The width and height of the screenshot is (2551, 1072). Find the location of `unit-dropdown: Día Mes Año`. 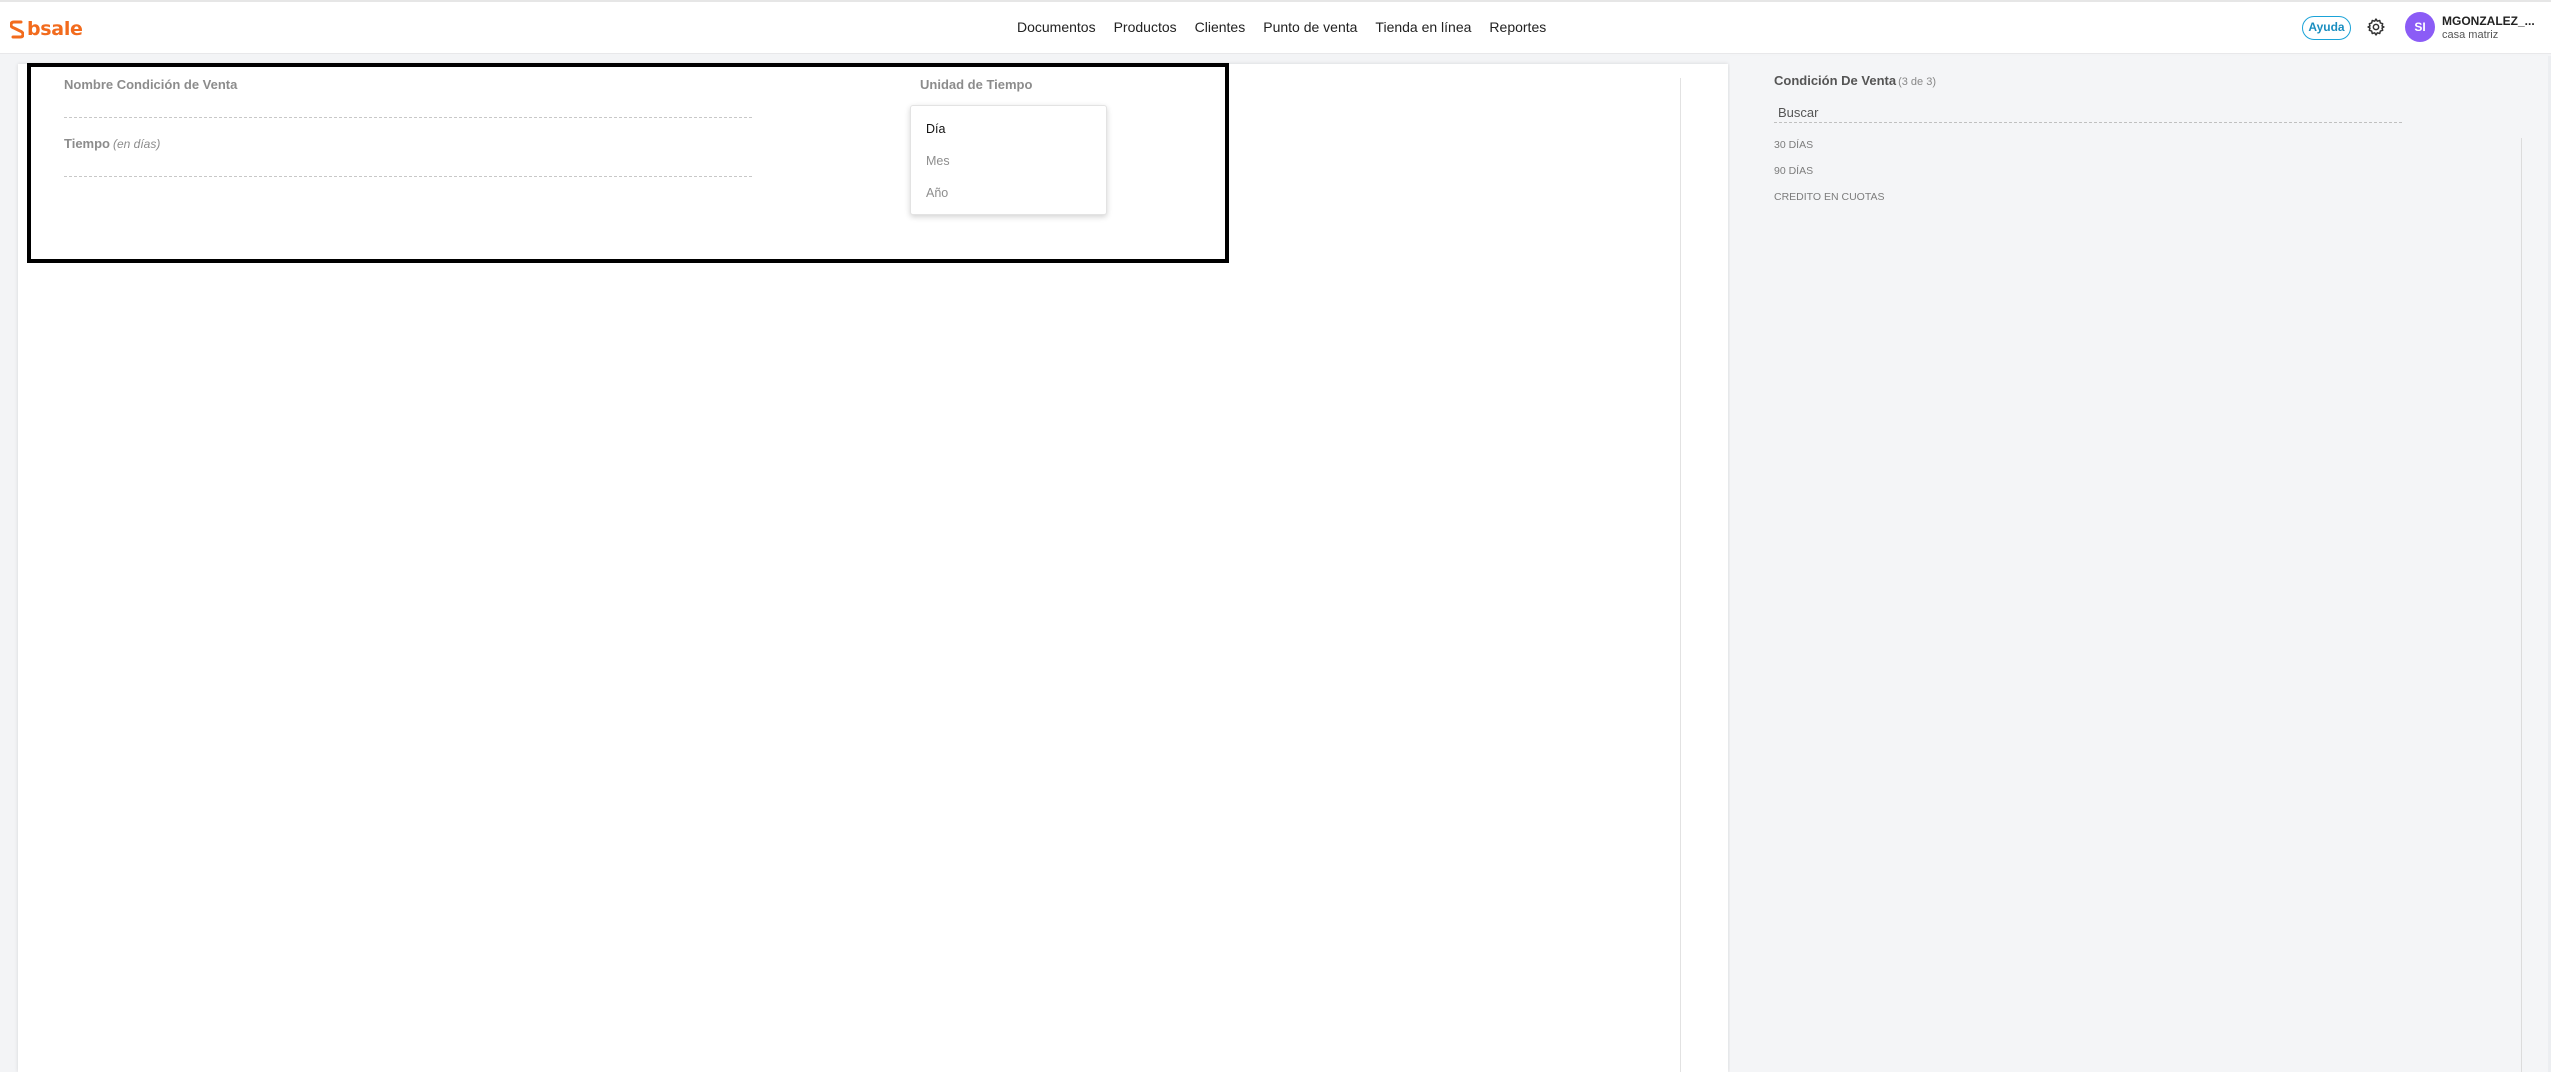

unit-dropdown: Día Mes Año is located at coordinates (1008, 160).